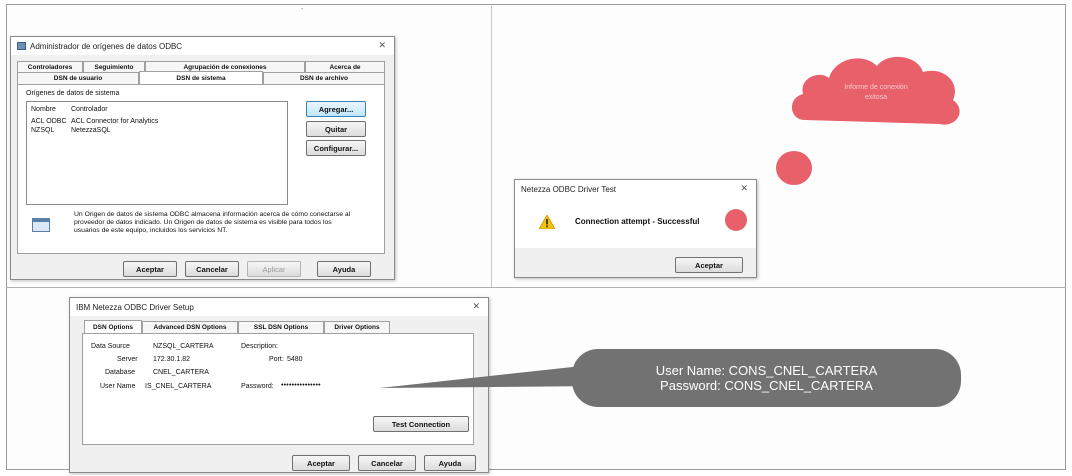 The height and width of the screenshot is (476, 1072). I want to click on driver-test-title: Netezza ODBC Driver Test, so click(568, 189).